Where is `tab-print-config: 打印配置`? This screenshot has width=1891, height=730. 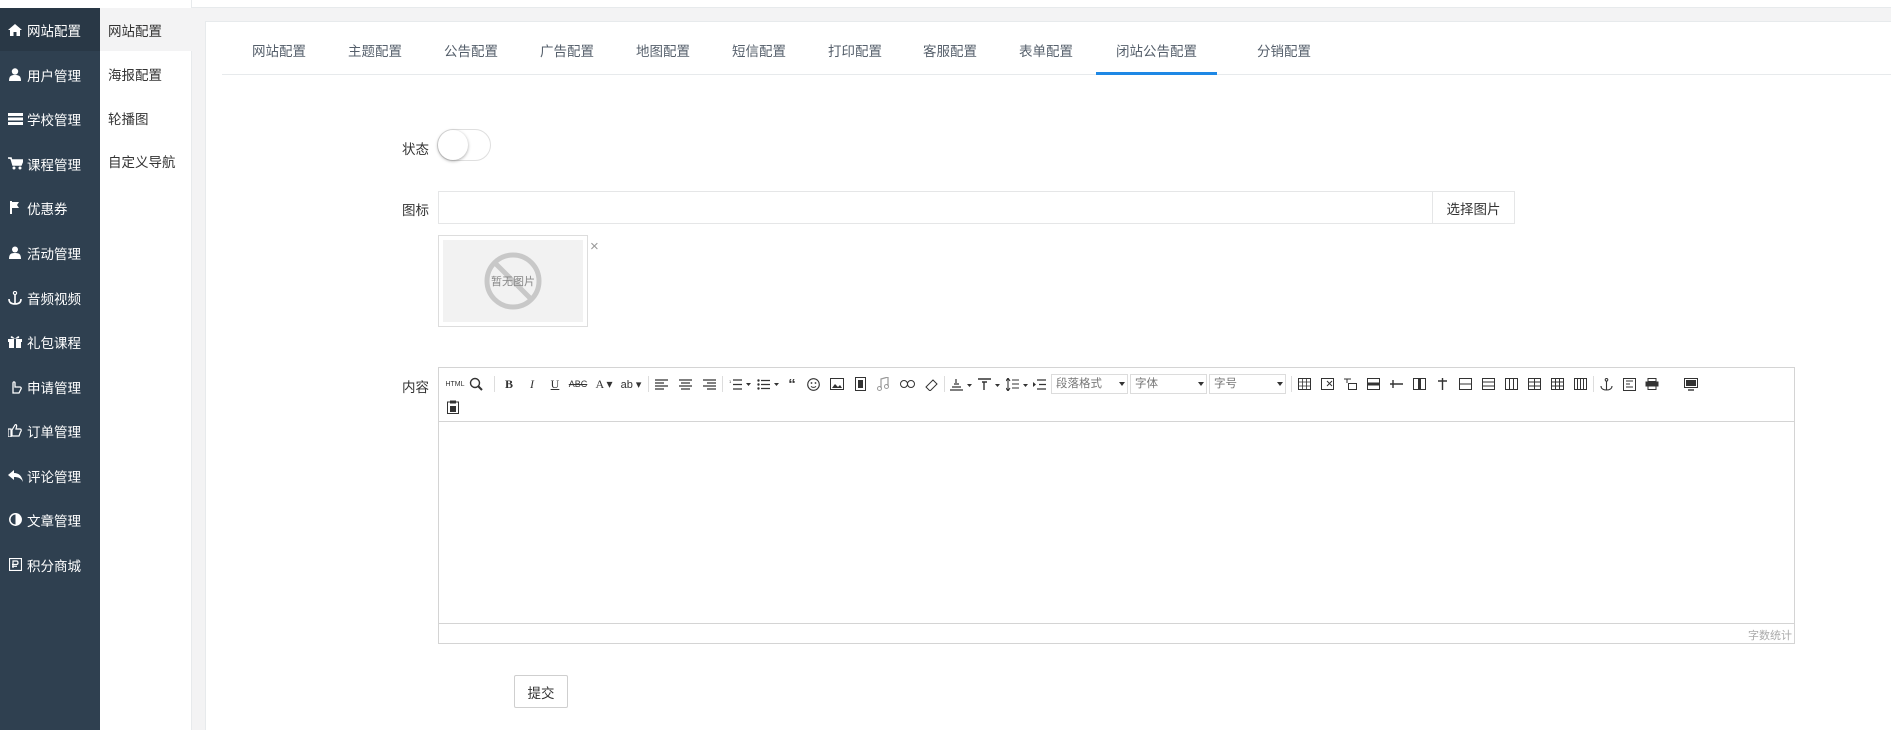
tab-print-config: 打印配置 is located at coordinates (855, 55).